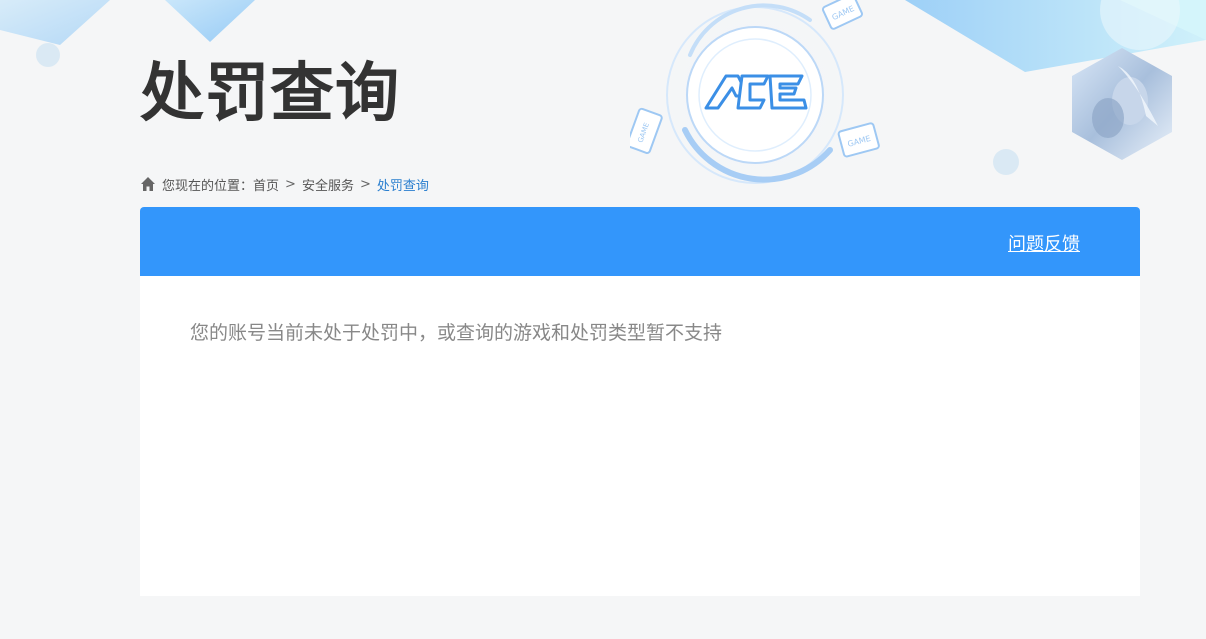 The image size is (1206, 639). I want to click on breadcrumb-security-service: 安全服务, so click(328, 184).